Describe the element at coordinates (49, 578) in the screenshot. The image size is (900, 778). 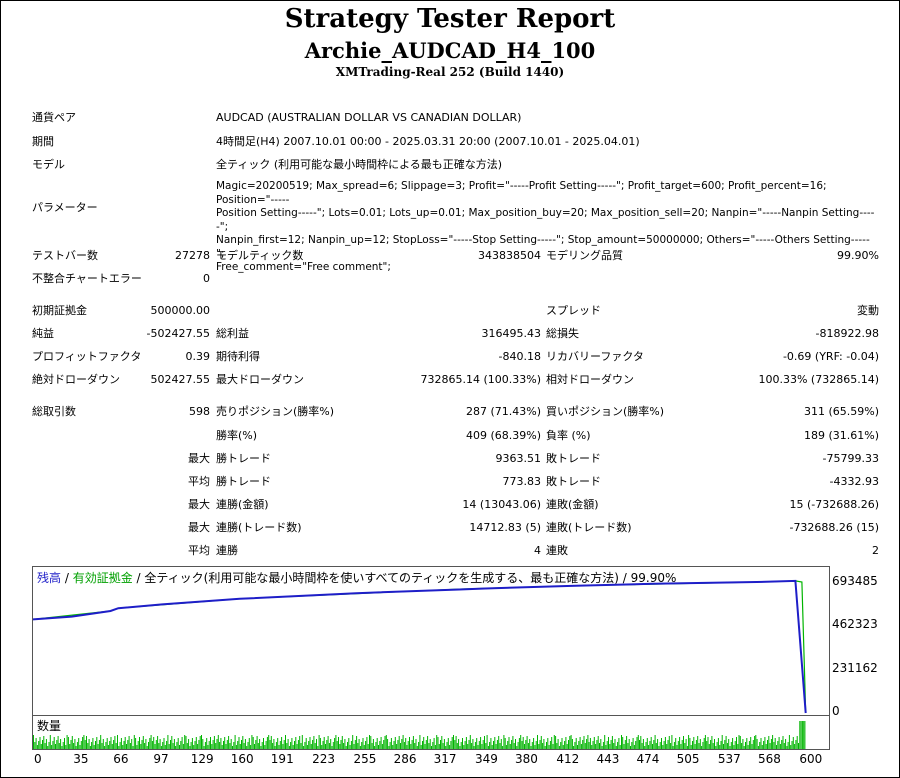
I see `legend-balance: 残高` at that location.